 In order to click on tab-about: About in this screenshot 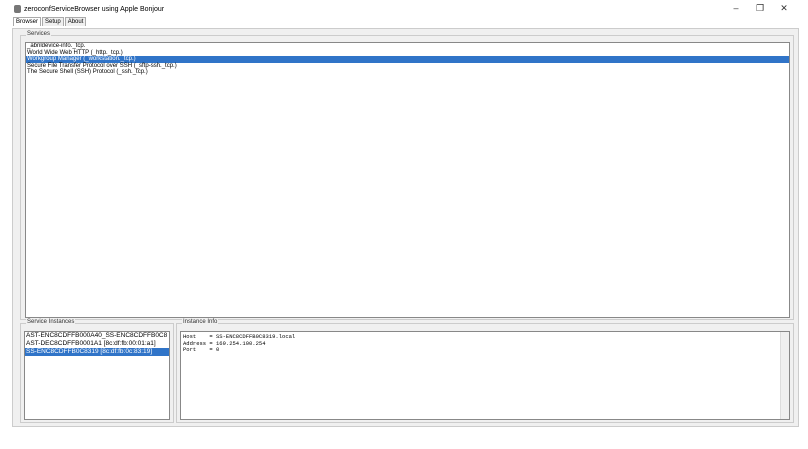, I will do `click(75, 21)`.